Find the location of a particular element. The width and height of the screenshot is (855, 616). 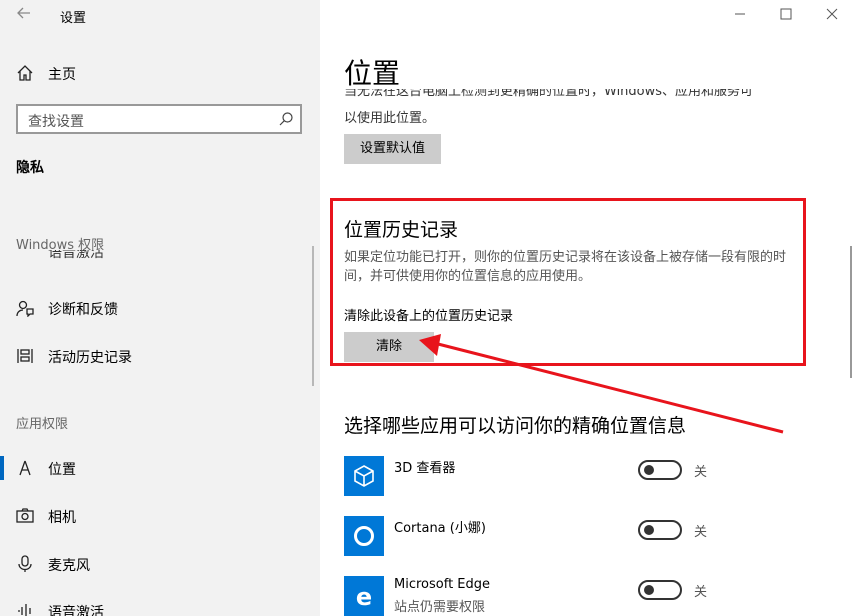

voice-icon is located at coordinates (25, 609).